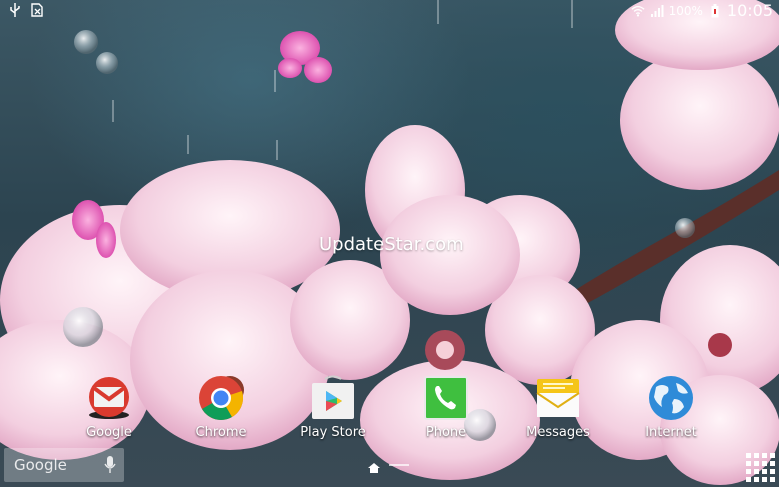 This screenshot has height=487, width=779. Describe the element at coordinates (305, 57) in the screenshot. I see `floating-petal` at that location.